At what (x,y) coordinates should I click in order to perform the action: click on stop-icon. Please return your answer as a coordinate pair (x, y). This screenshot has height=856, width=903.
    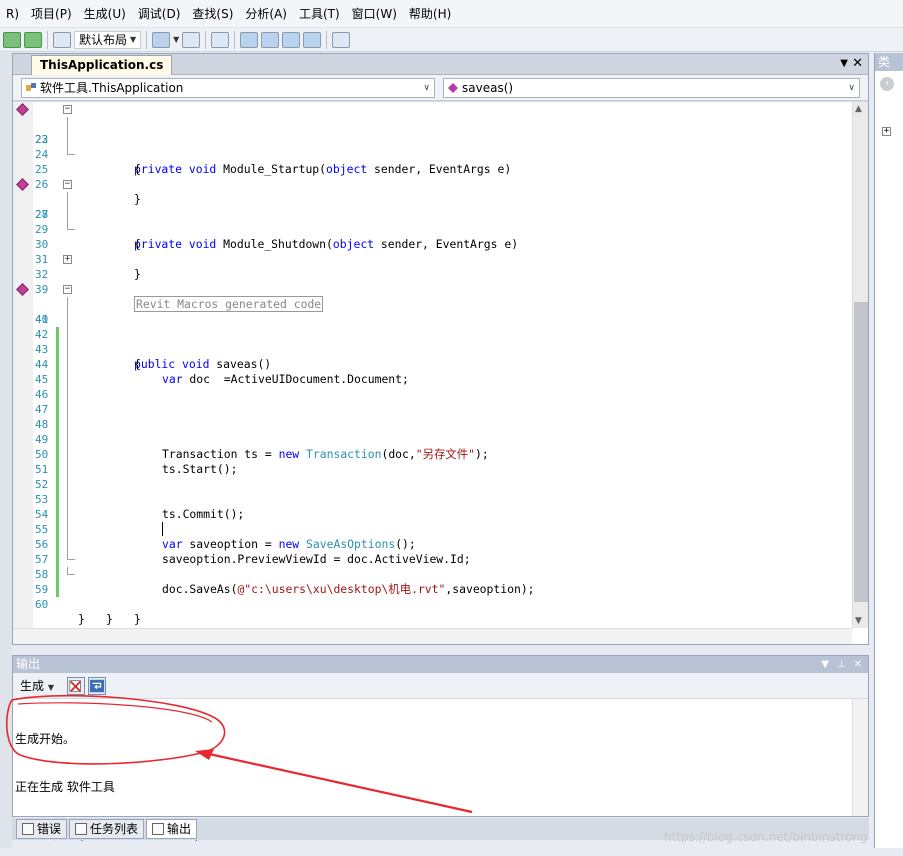
    Looking at the image, I should click on (62, 39).